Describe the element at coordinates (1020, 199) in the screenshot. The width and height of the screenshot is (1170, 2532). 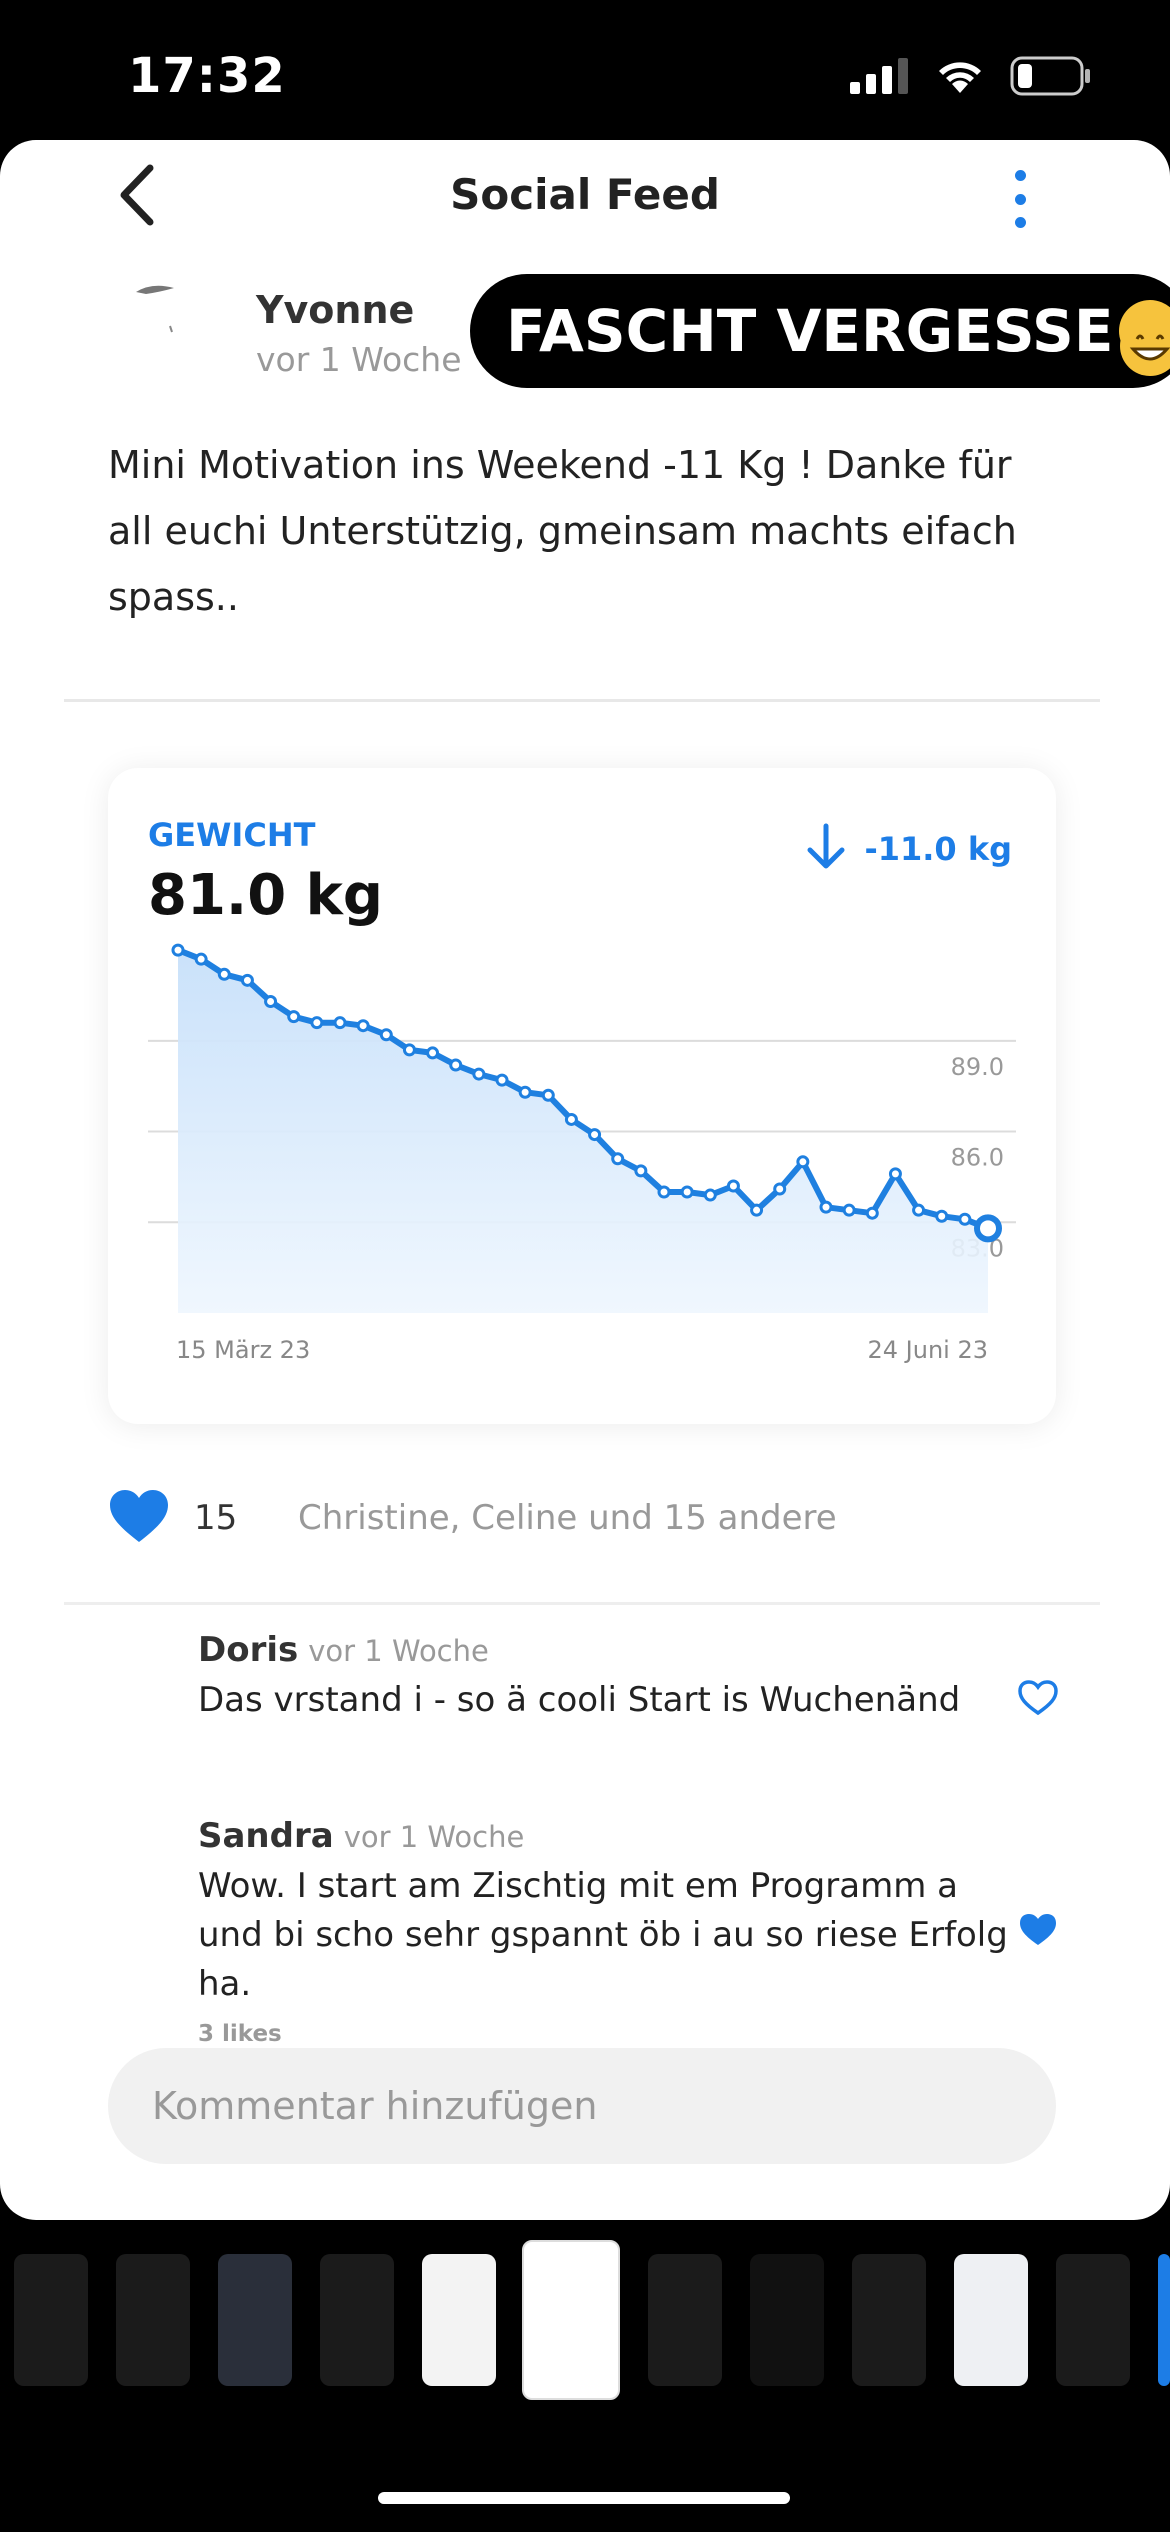
I see `more-options-icon` at that location.